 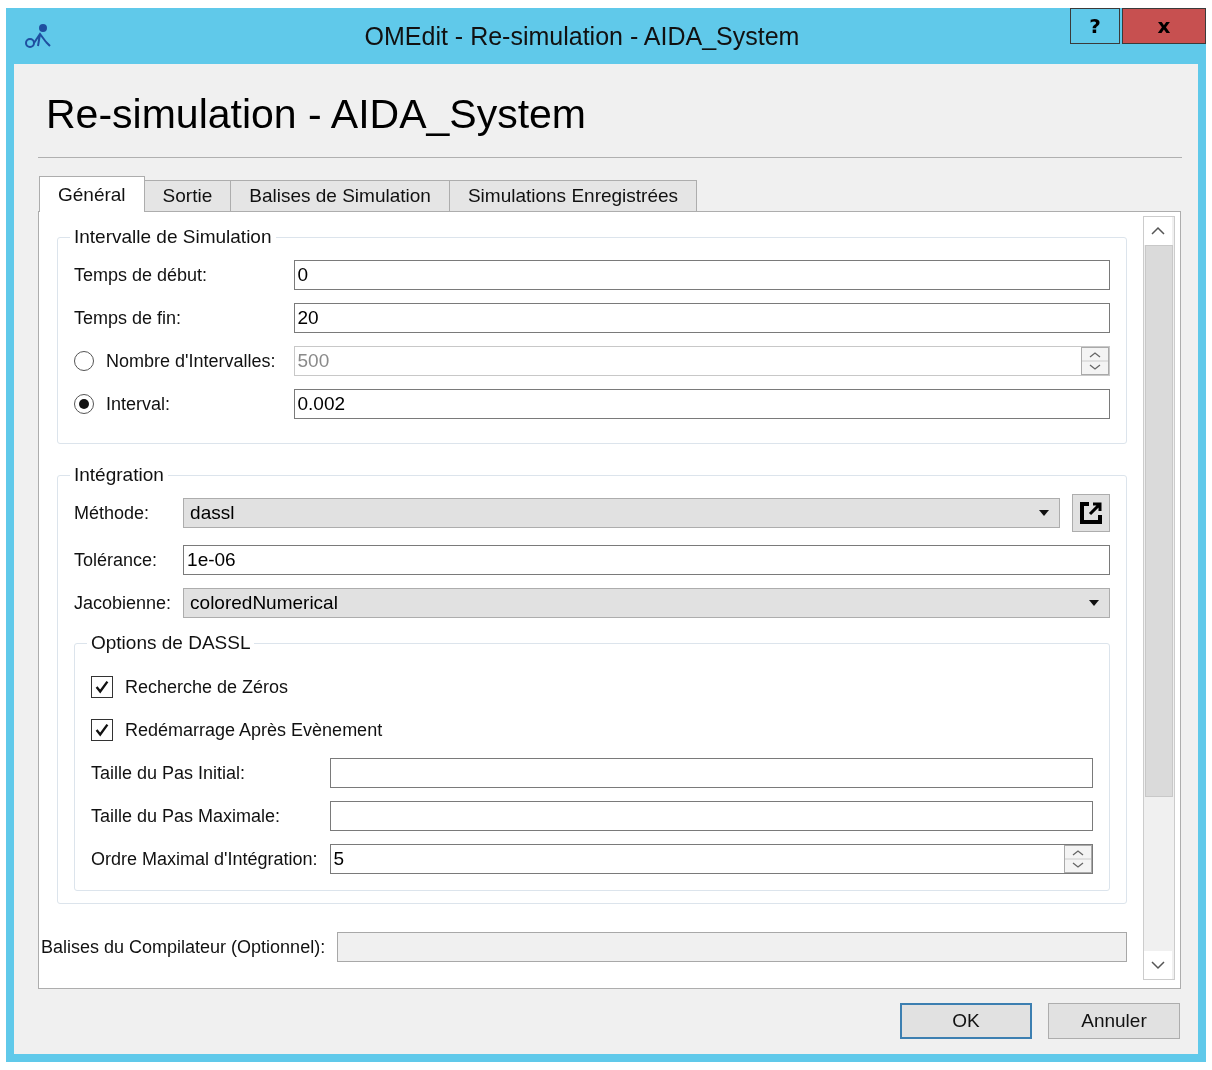 What do you see at coordinates (573, 195) in the screenshot?
I see `tab: Simulations Enregistrées` at bounding box center [573, 195].